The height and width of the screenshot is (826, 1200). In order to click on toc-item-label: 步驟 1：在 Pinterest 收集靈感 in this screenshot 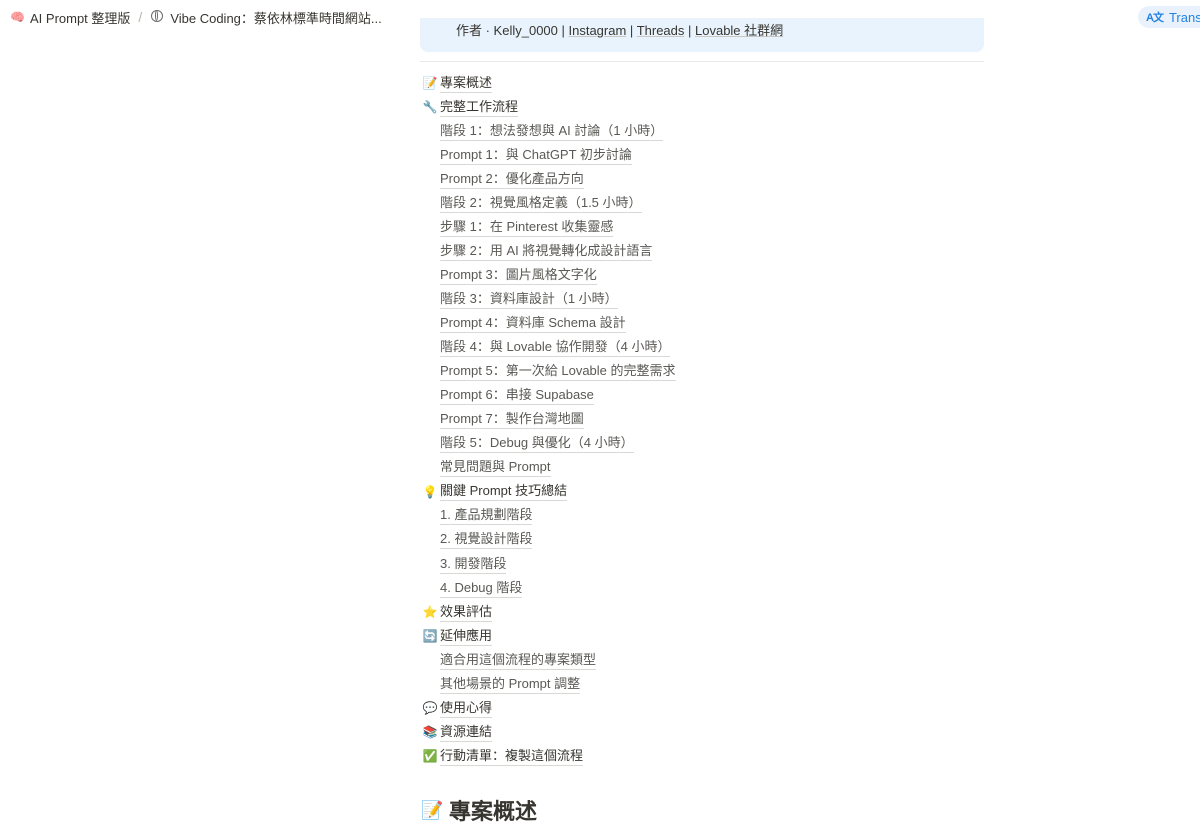, I will do `click(527, 227)`.